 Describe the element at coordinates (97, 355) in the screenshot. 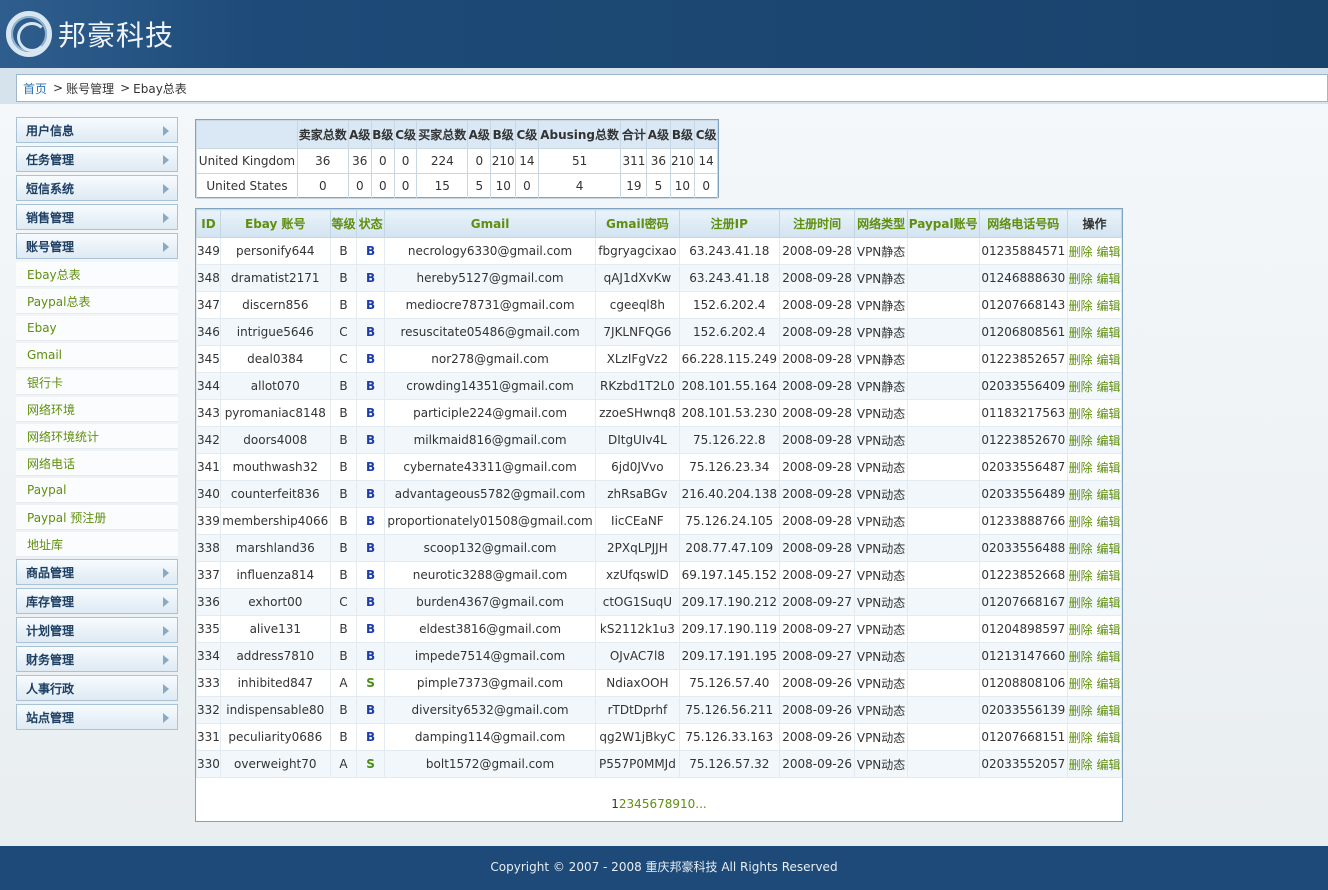

I see `sidebar-subitem: Gmail` at that location.